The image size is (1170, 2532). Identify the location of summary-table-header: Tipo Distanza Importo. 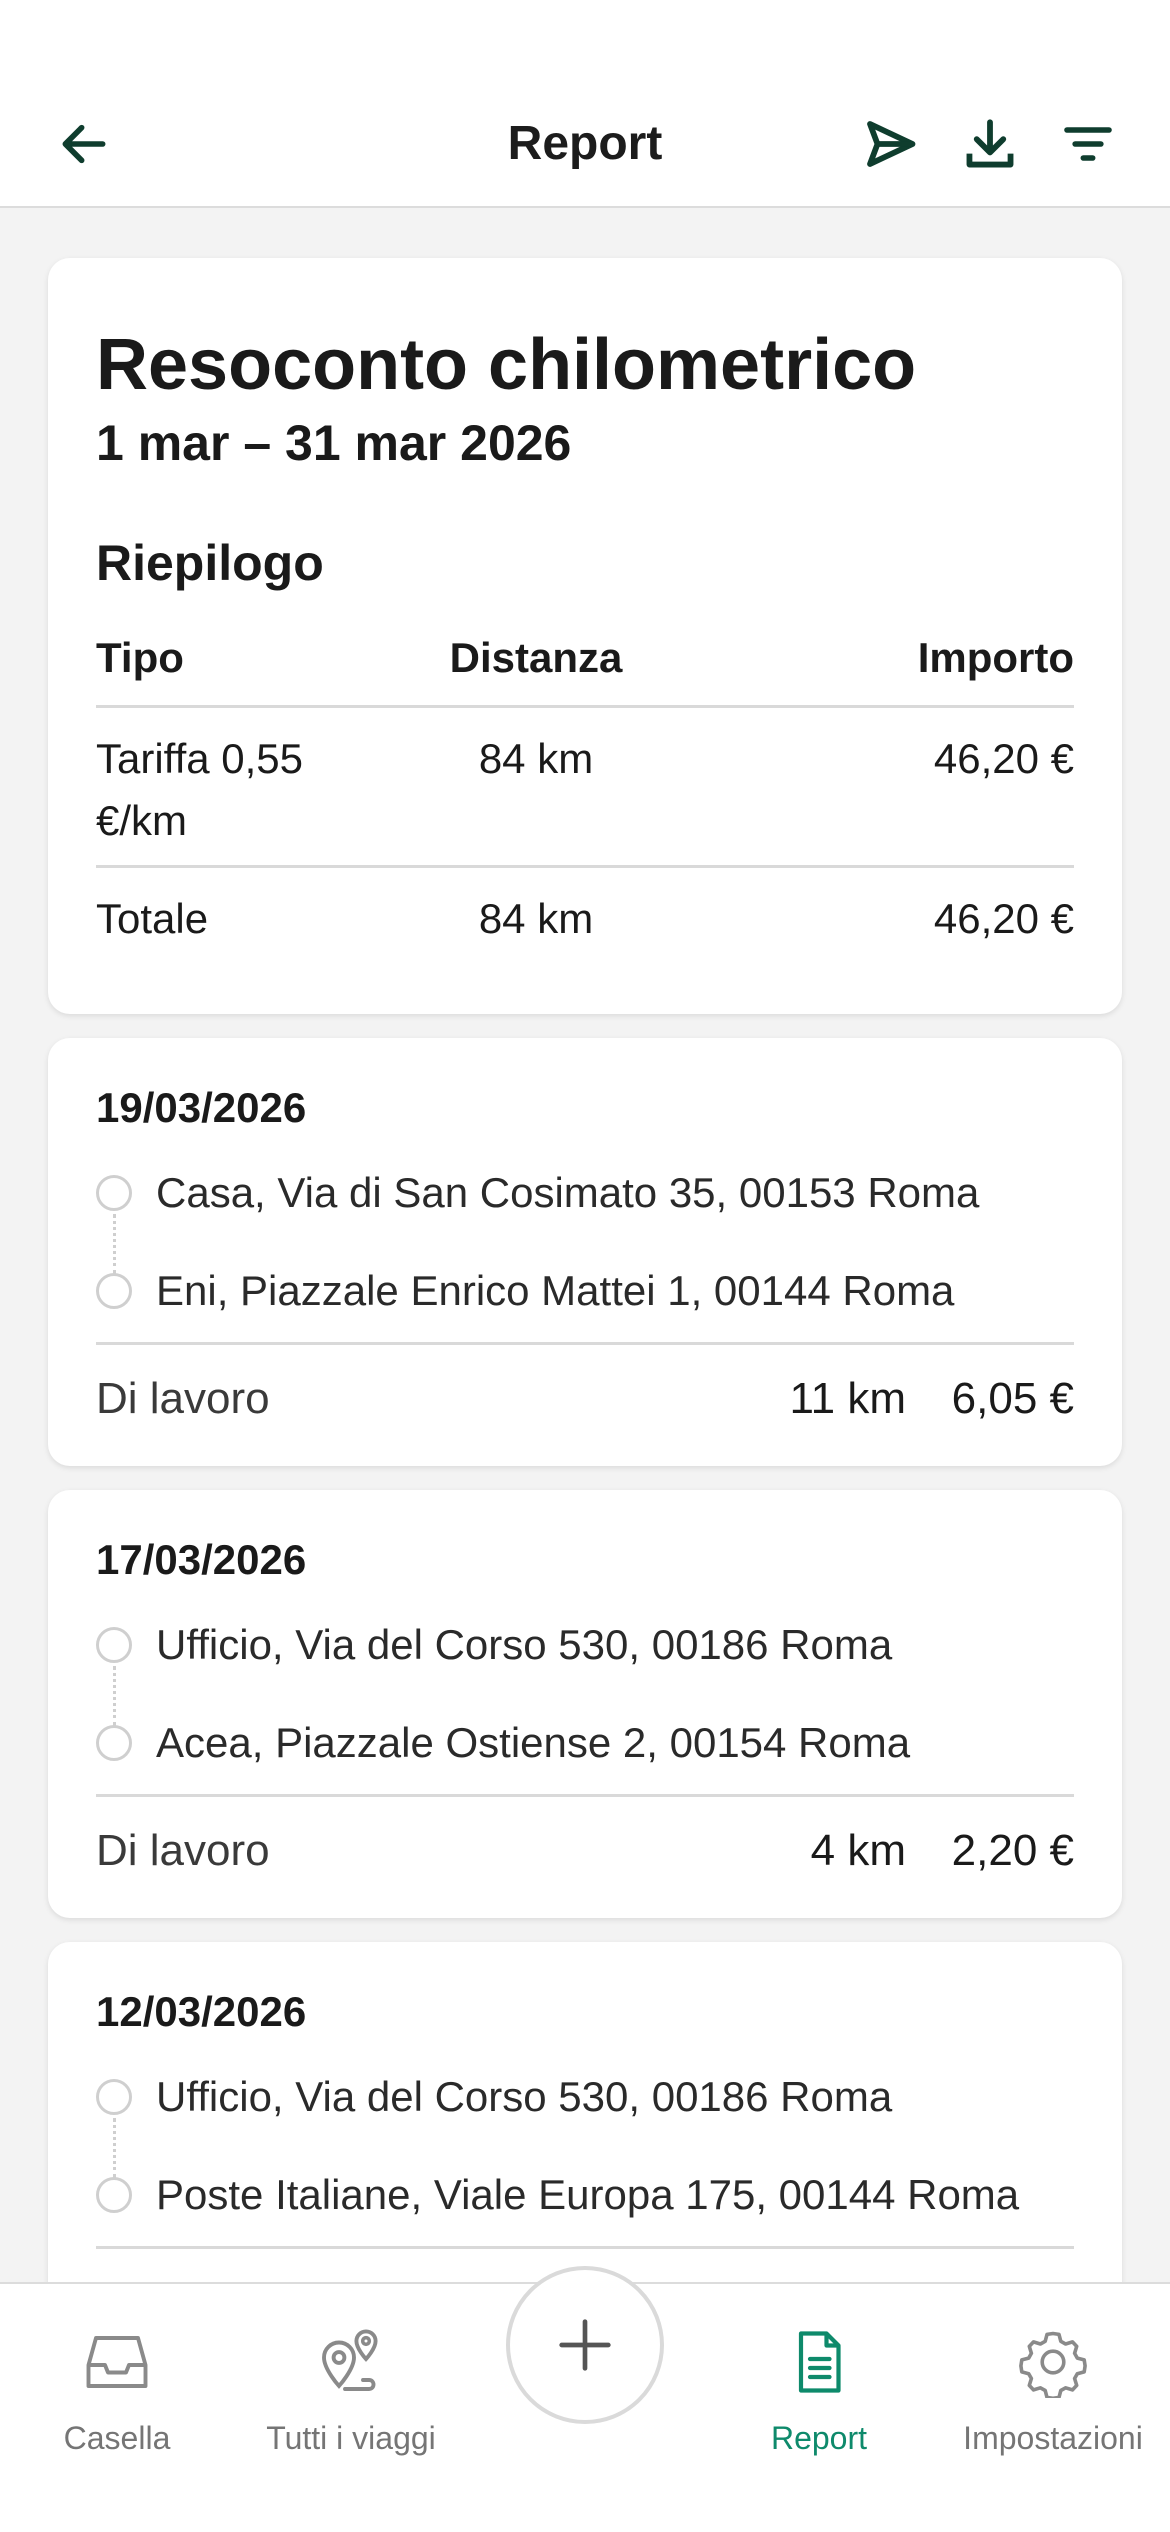
(585, 668).